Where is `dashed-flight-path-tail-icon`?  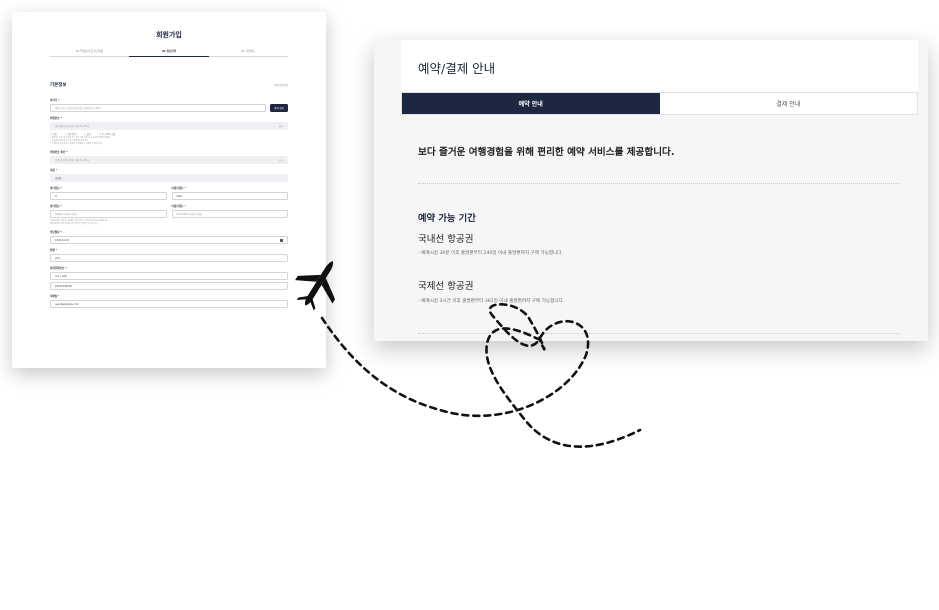 dashed-flight-path-tail-icon is located at coordinates (563, 387).